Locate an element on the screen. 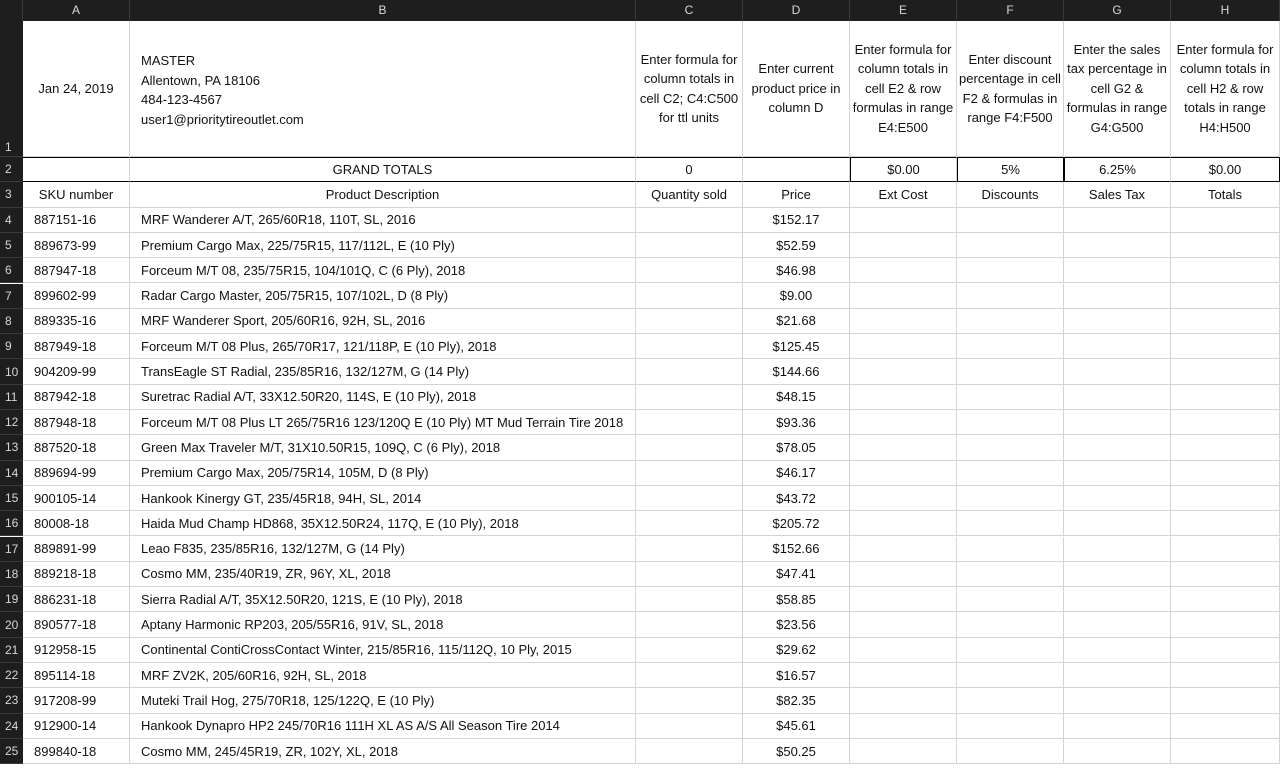  price-cell: $152.17 is located at coordinates (796, 220).